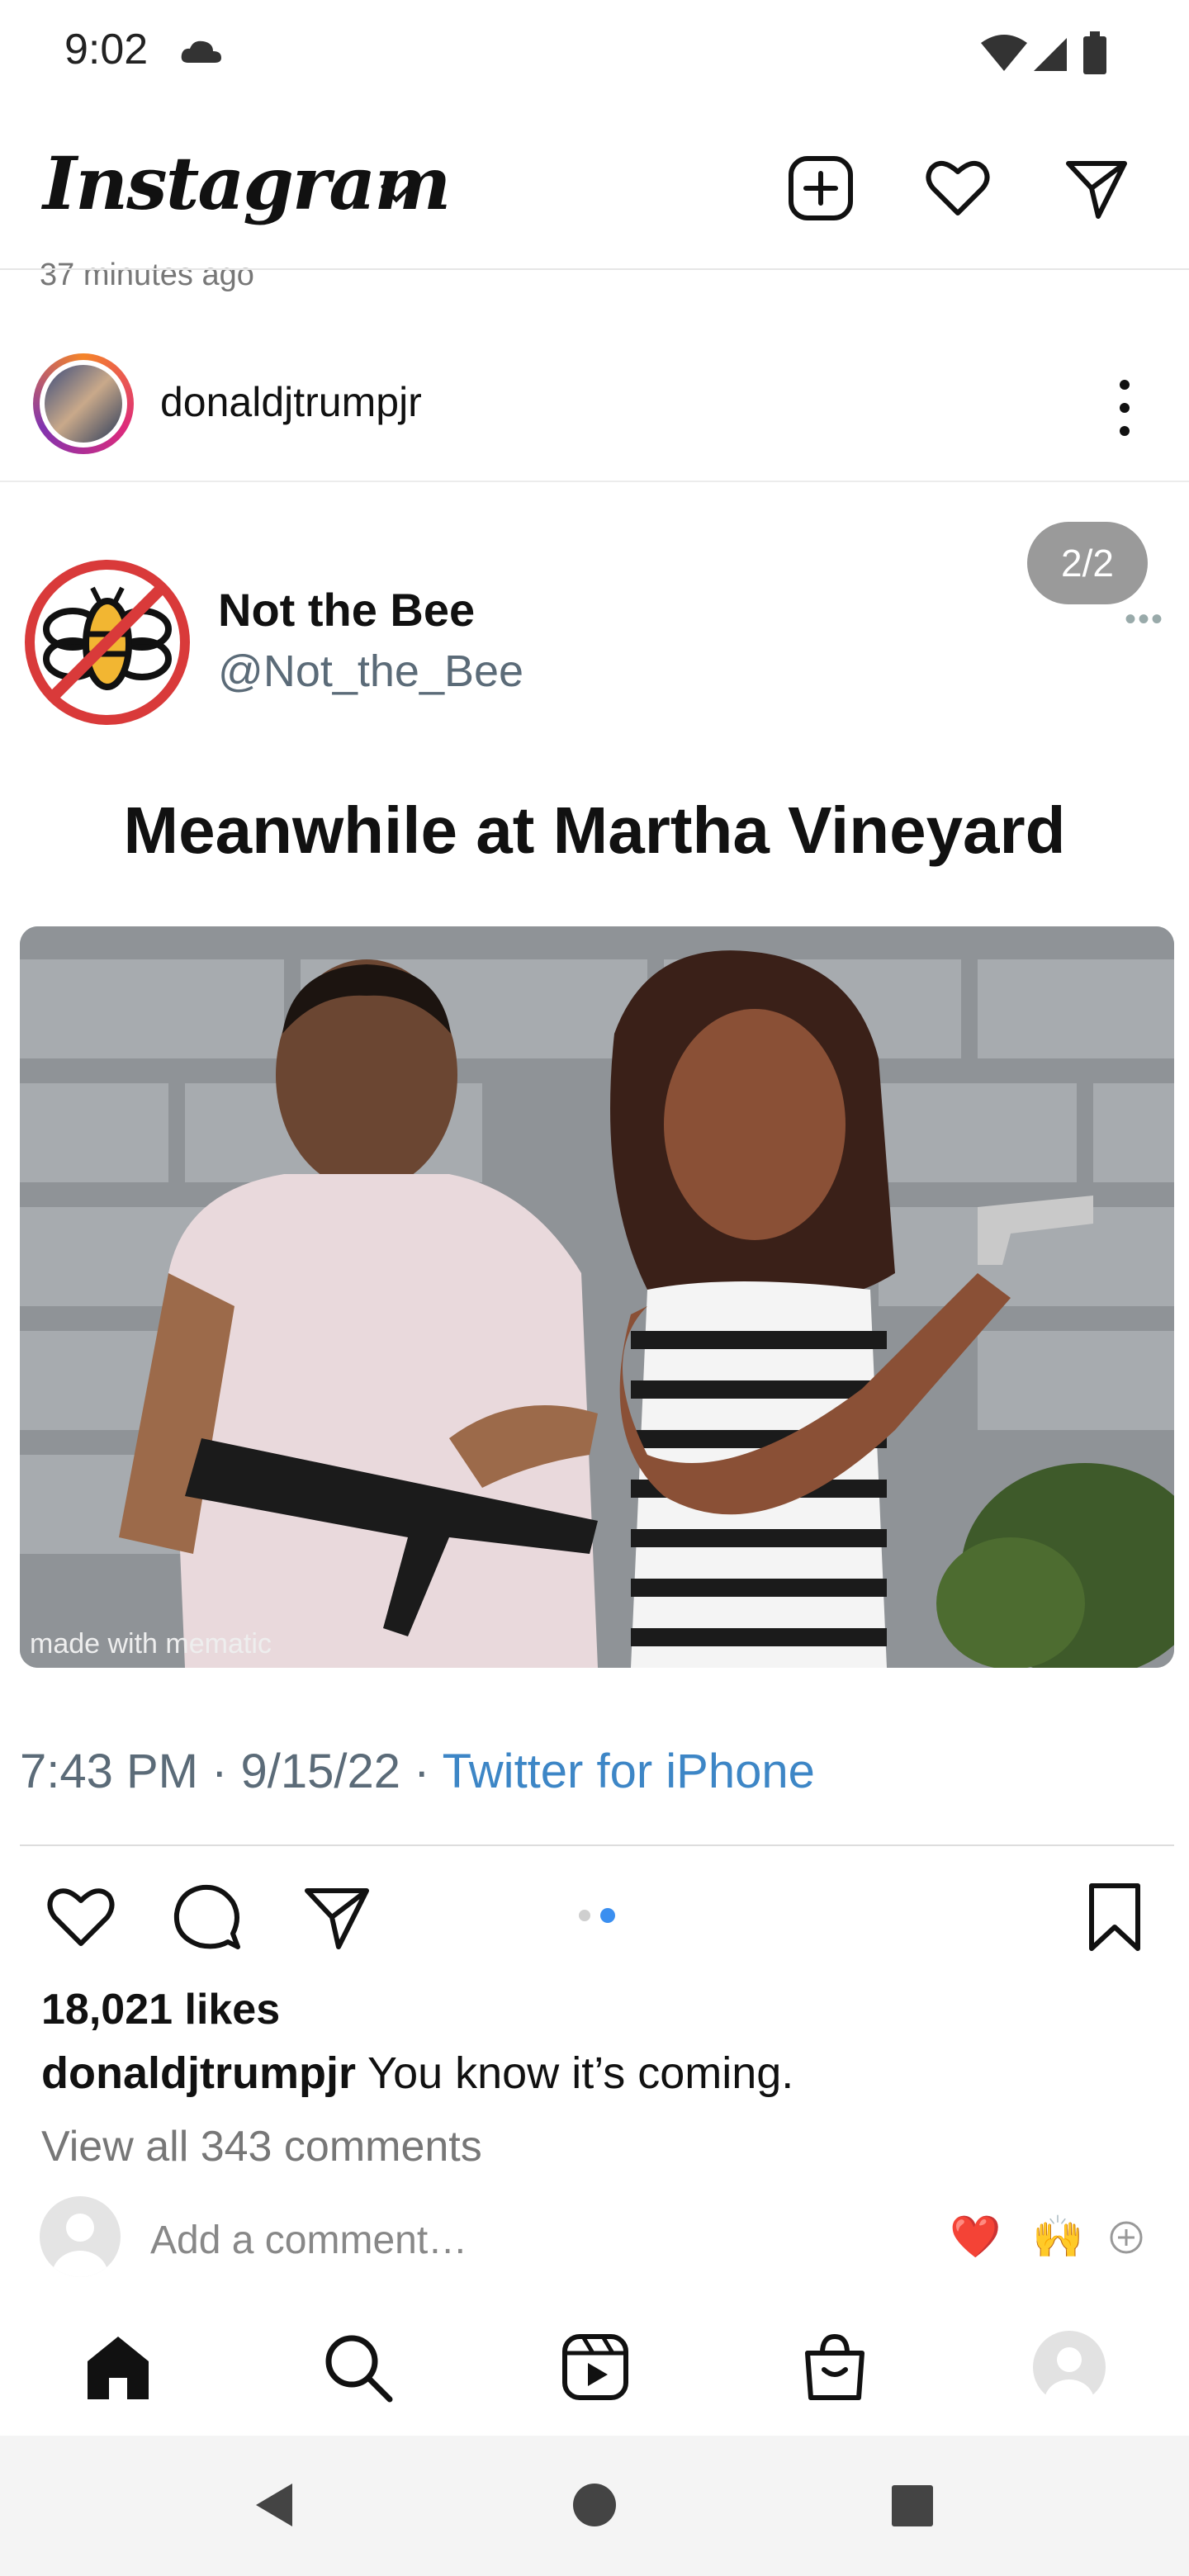 The width and height of the screenshot is (1189, 2576). What do you see at coordinates (1087, 563) in the screenshot?
I see `carousel-counter: 2/2` at bounding box center [1087, 563].